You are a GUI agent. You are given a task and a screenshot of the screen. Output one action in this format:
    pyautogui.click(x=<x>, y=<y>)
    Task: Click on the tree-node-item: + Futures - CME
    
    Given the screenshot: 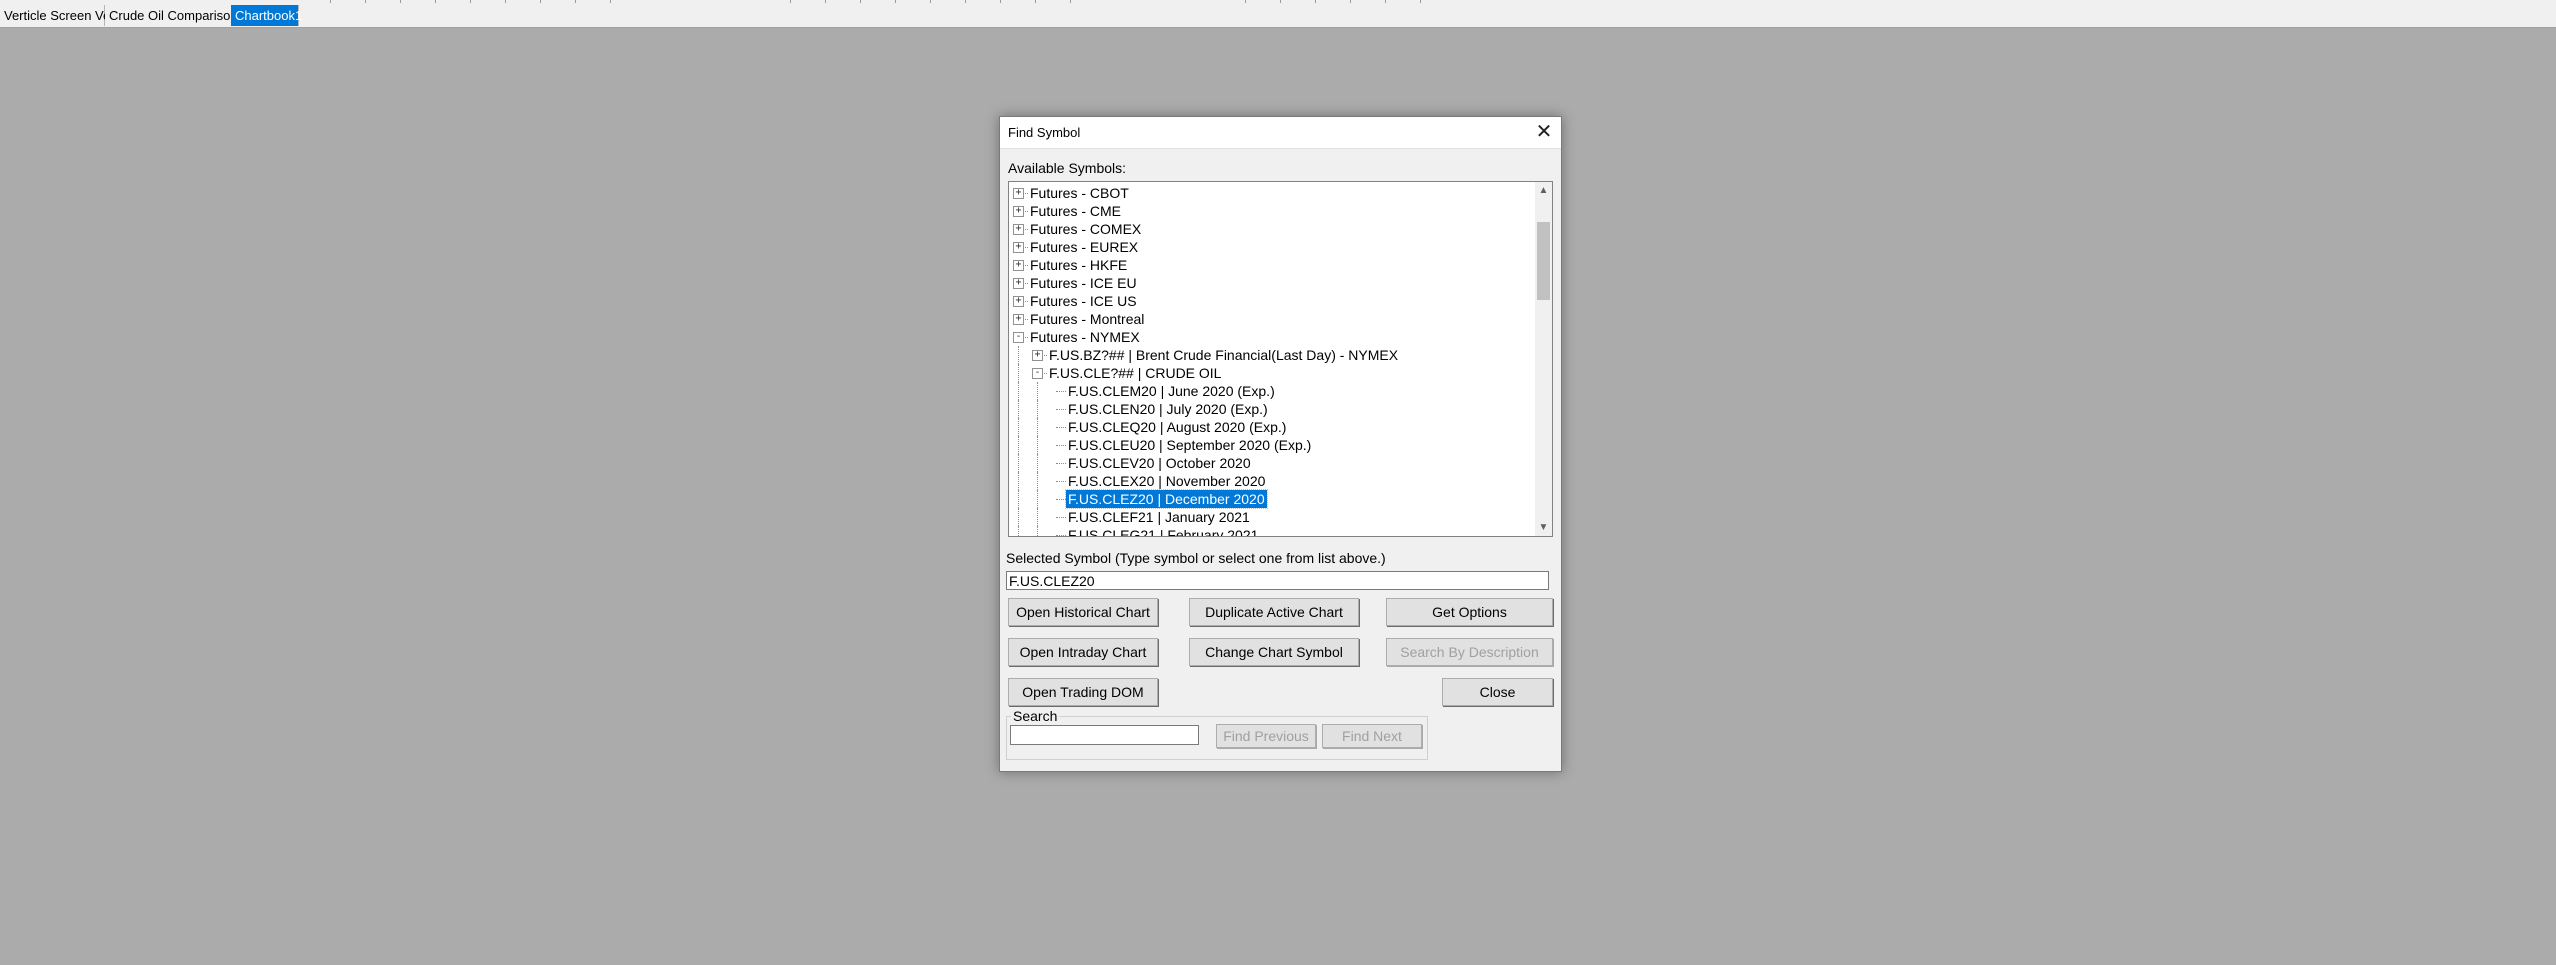 What is the action you would take?
    pyautogui.click(x=1271, y=211)
    